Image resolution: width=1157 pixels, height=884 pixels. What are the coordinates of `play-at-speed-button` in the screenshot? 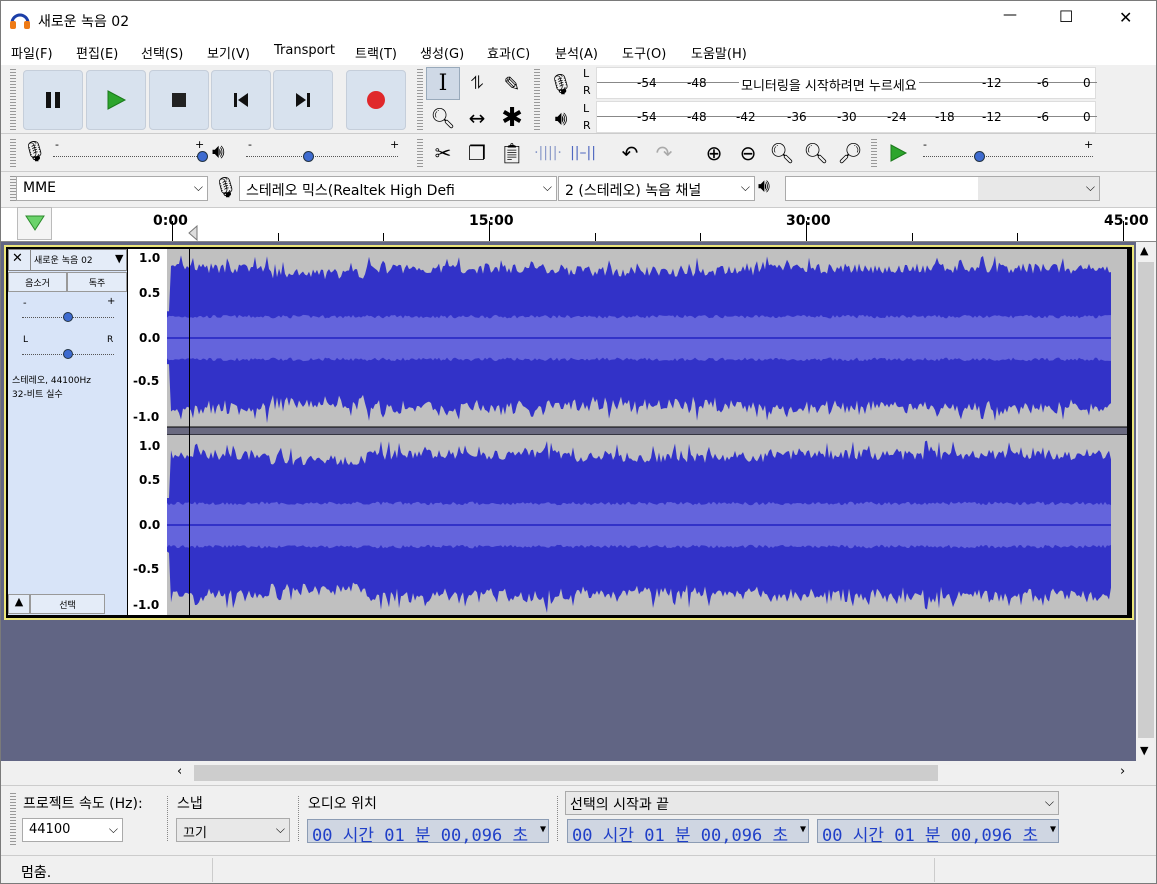 It's located at (898, 152).